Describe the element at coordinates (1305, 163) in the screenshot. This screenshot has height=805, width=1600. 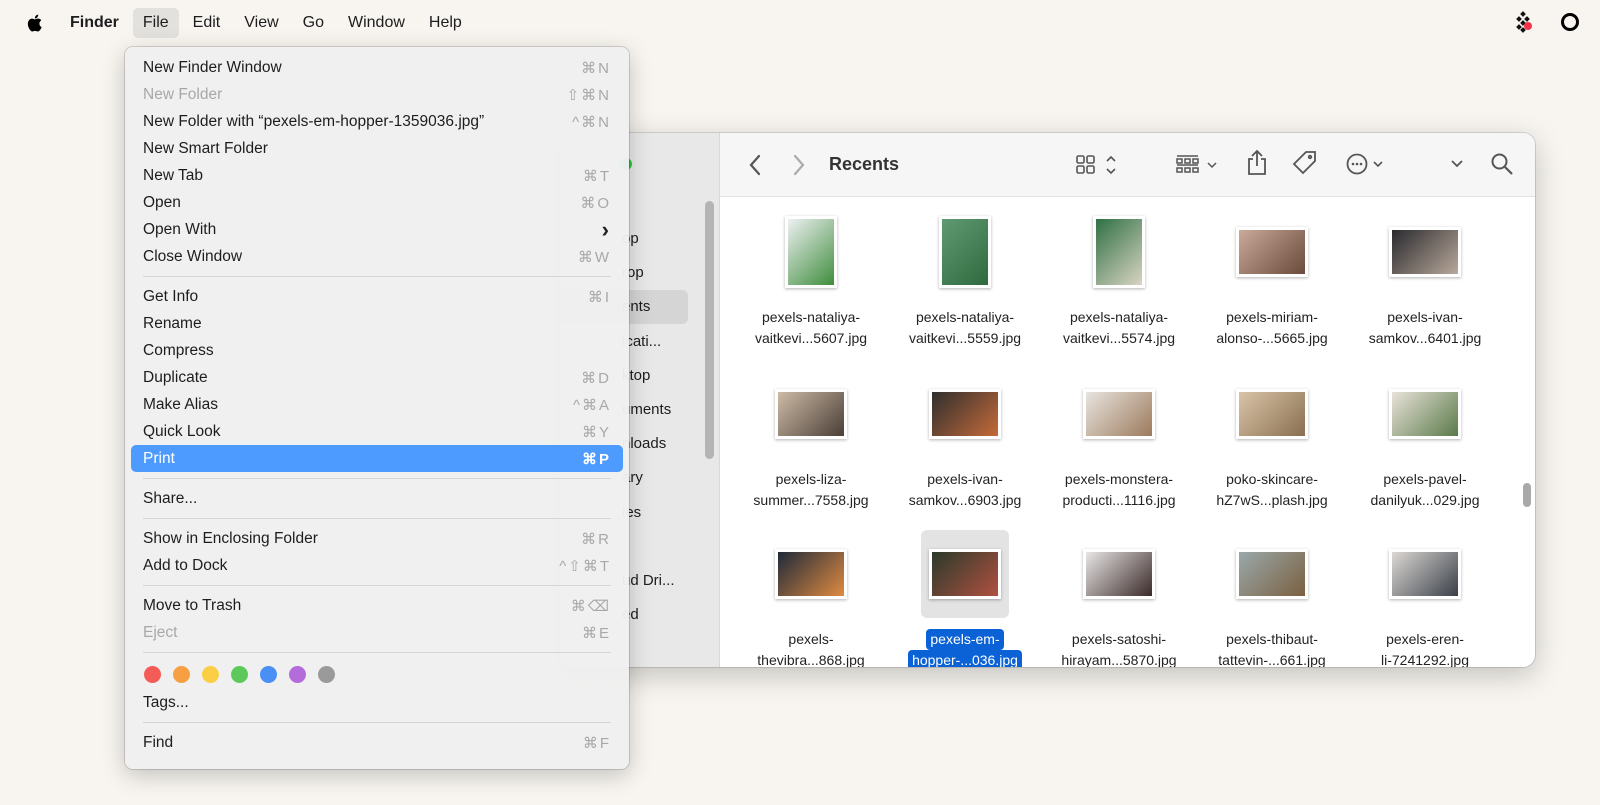
I see `tag-icon` at that location.